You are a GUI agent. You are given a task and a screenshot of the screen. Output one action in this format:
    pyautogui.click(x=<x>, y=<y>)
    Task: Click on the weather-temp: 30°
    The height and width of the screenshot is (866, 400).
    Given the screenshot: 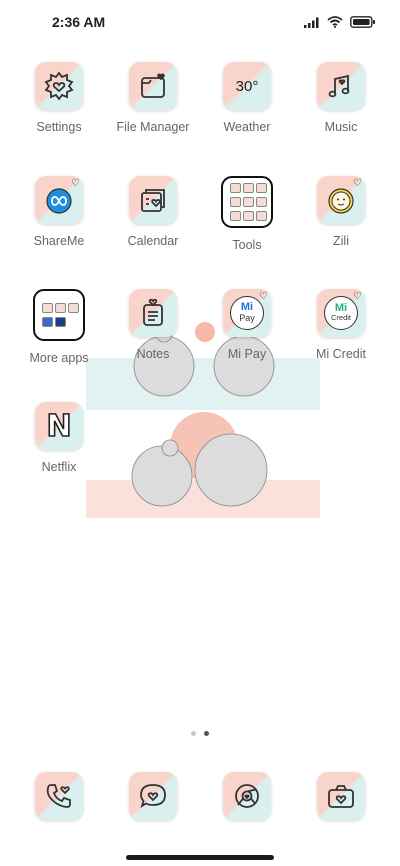 What is the action you would take?
    pyautogui.click(x=247, y=86)
    